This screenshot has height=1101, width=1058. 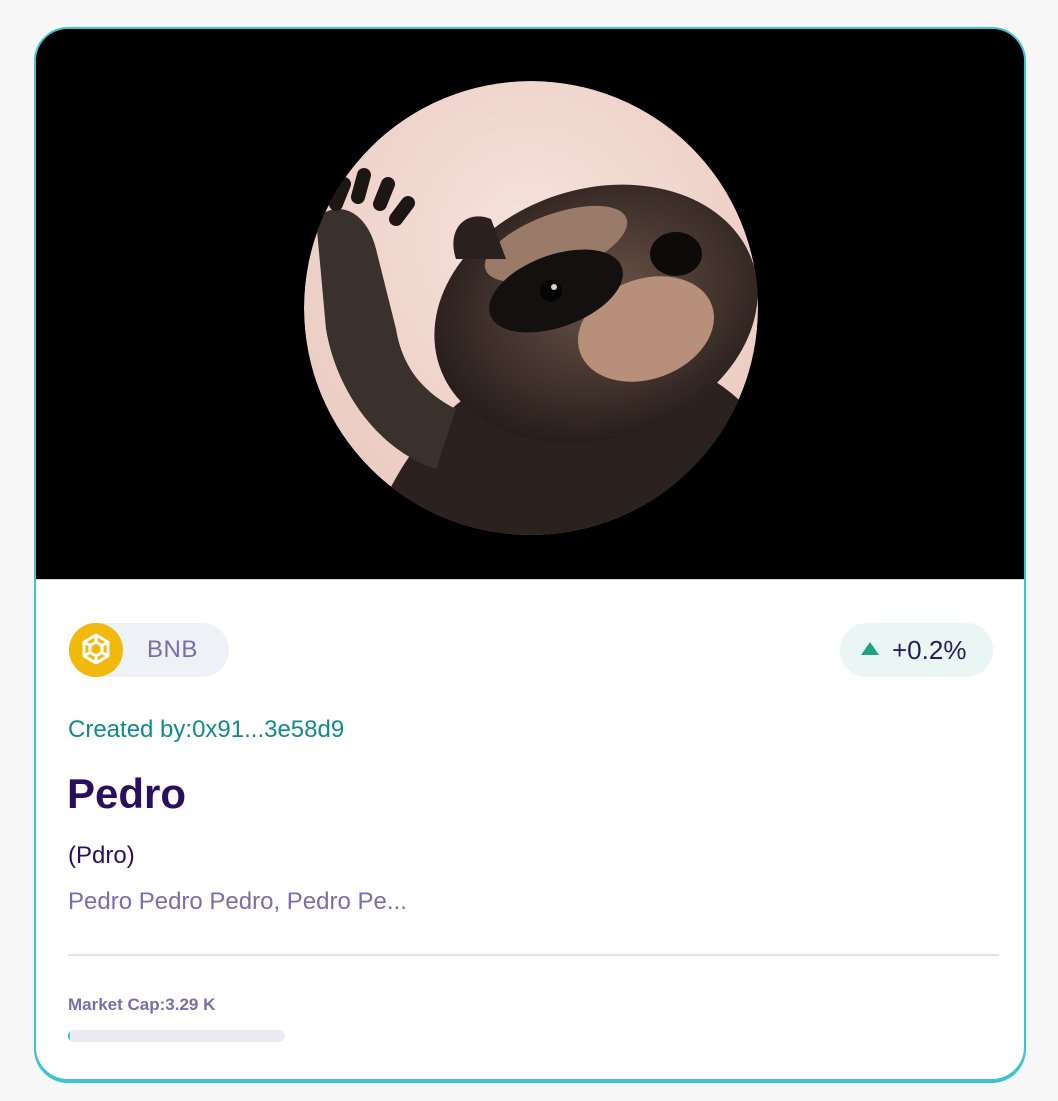 I want to click on token-symbol: (Pdro), so click(x=101, y=855).